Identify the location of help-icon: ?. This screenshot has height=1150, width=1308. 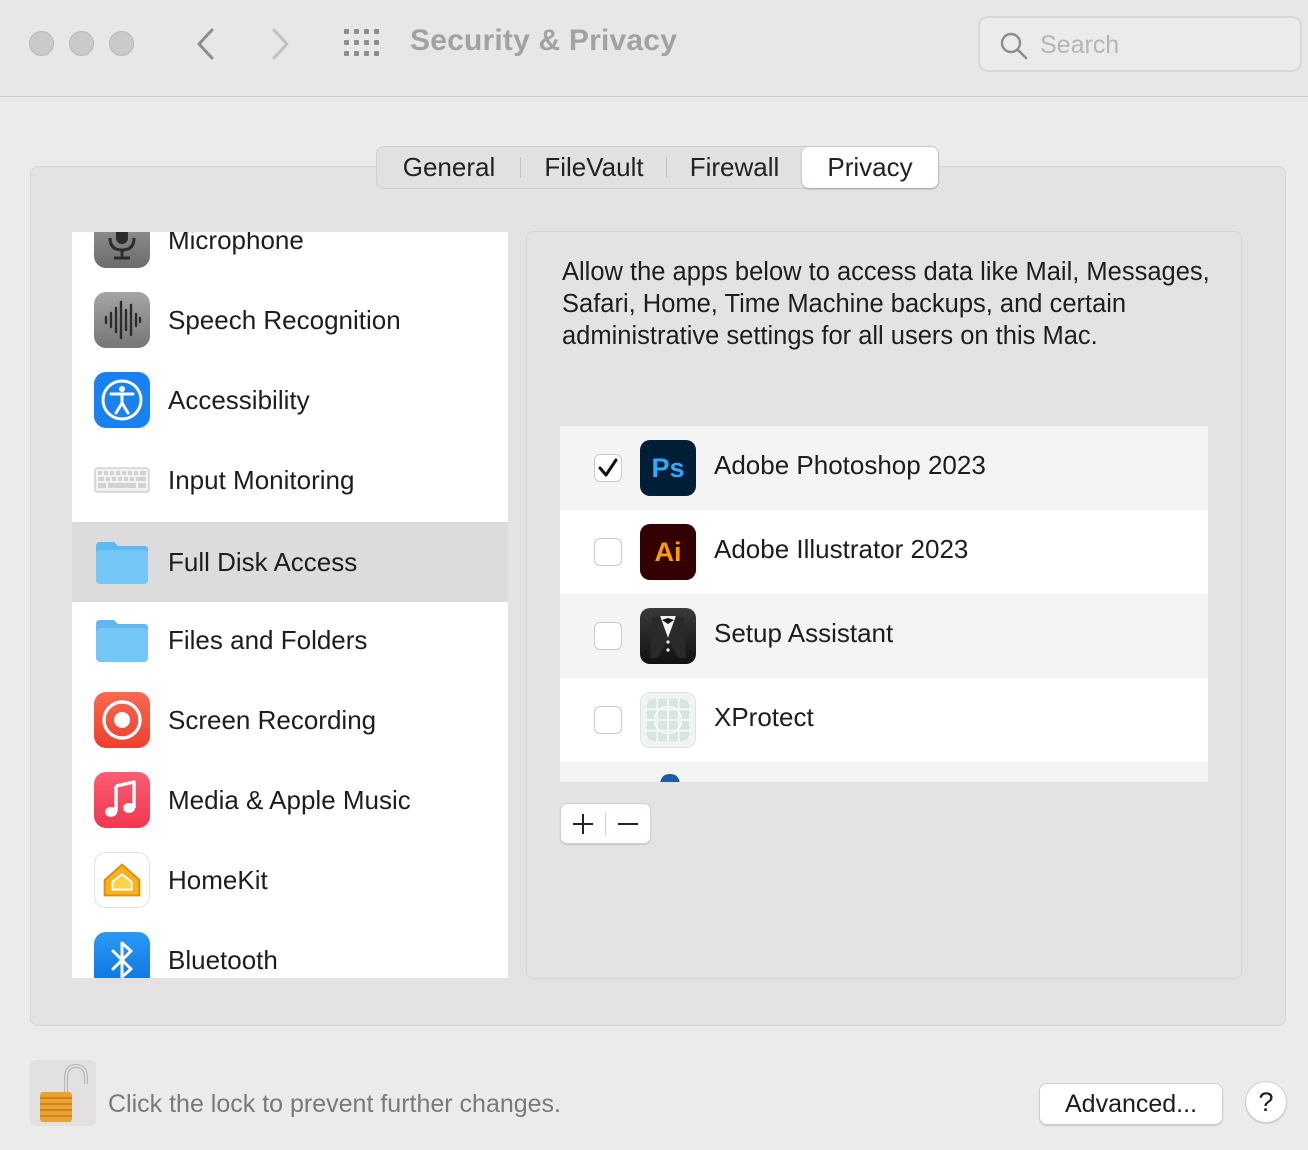
(1266, 1101).